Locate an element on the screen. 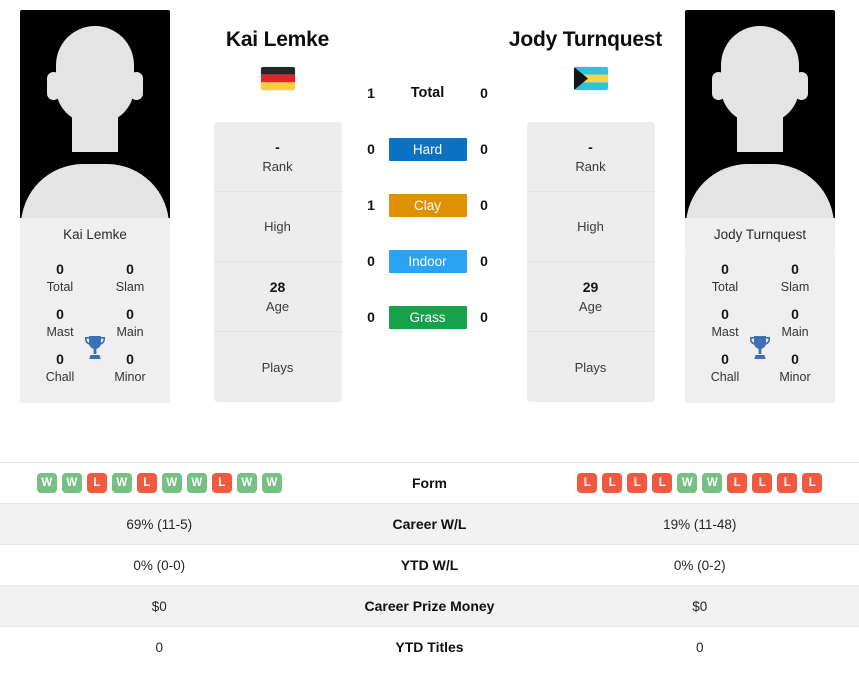 The image size is (859, 681). career-prize-right-value: $0 is located at coordinates (700, 606).